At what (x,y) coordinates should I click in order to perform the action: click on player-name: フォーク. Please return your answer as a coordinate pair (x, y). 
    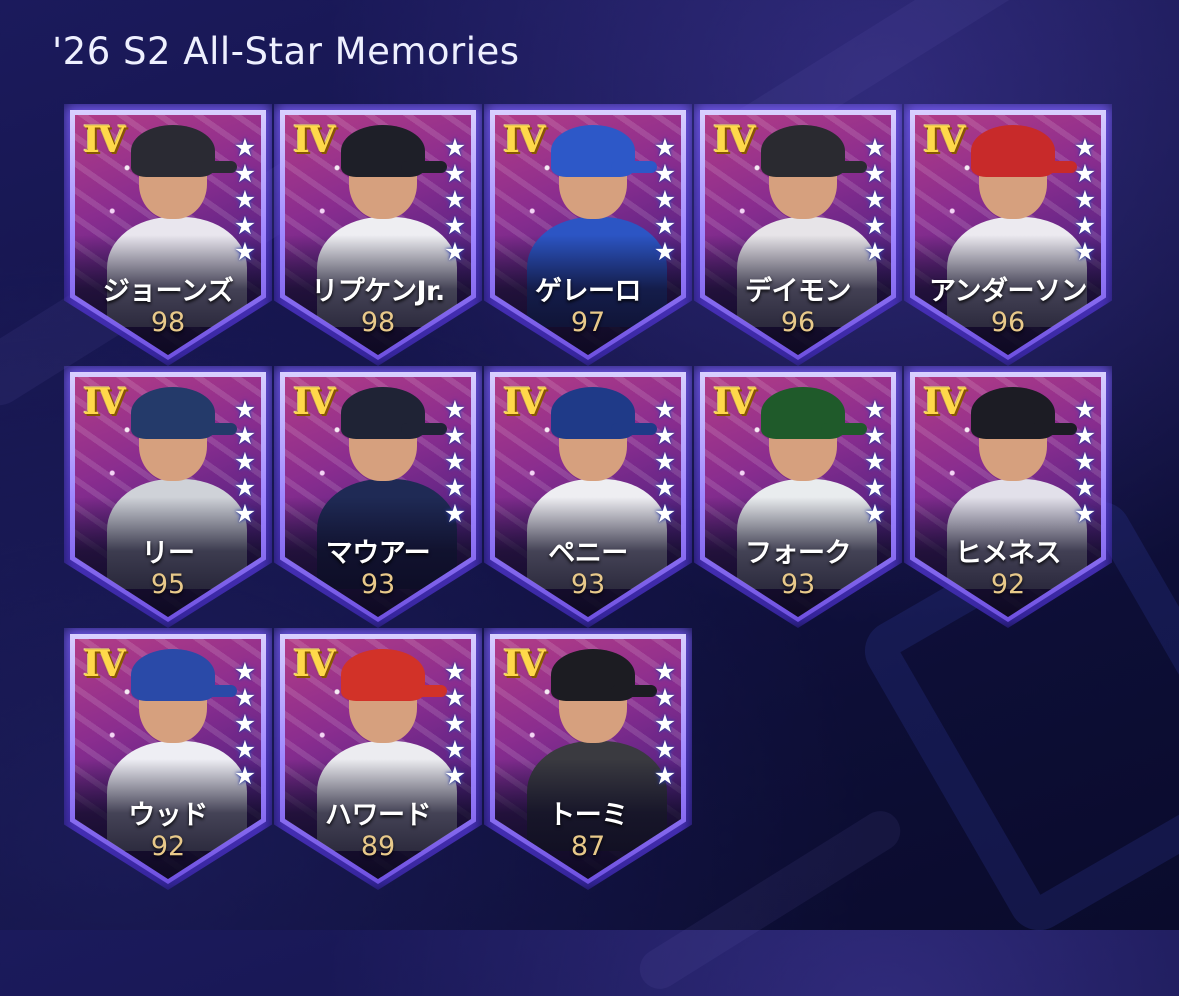
    Looking at the image, I should click on (798, 553).